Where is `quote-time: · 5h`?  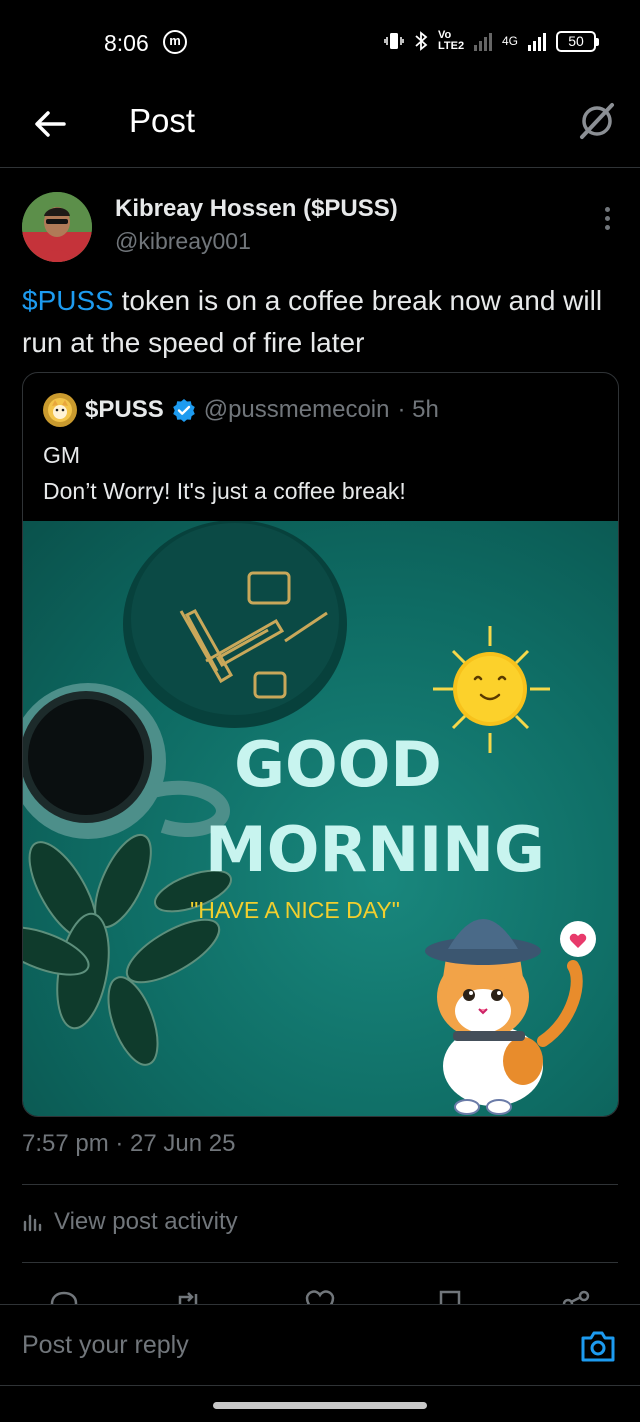 quote-time: · 5h is located at coordinates (418, 409).